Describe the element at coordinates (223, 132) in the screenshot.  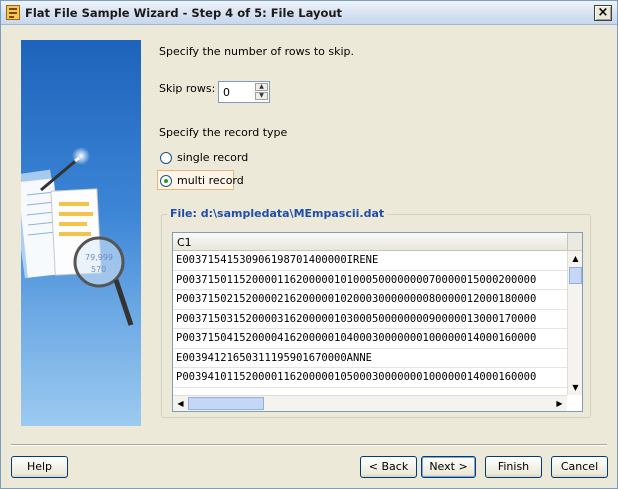
I see `record-type-instruction: Specify the record type` at that location.